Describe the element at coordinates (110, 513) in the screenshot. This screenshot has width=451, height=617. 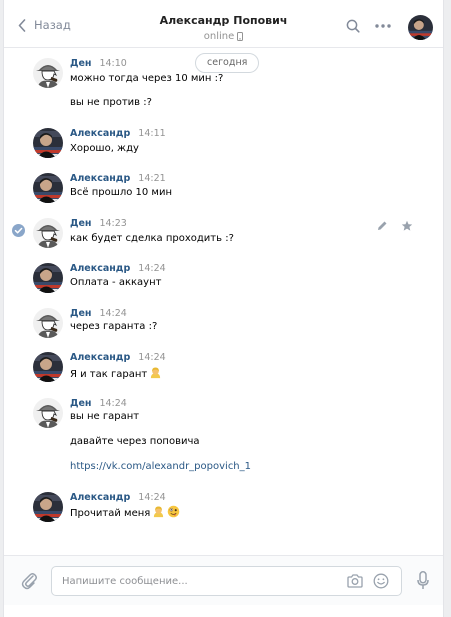
I see `message-text-content: Прочитай меня` at that location.